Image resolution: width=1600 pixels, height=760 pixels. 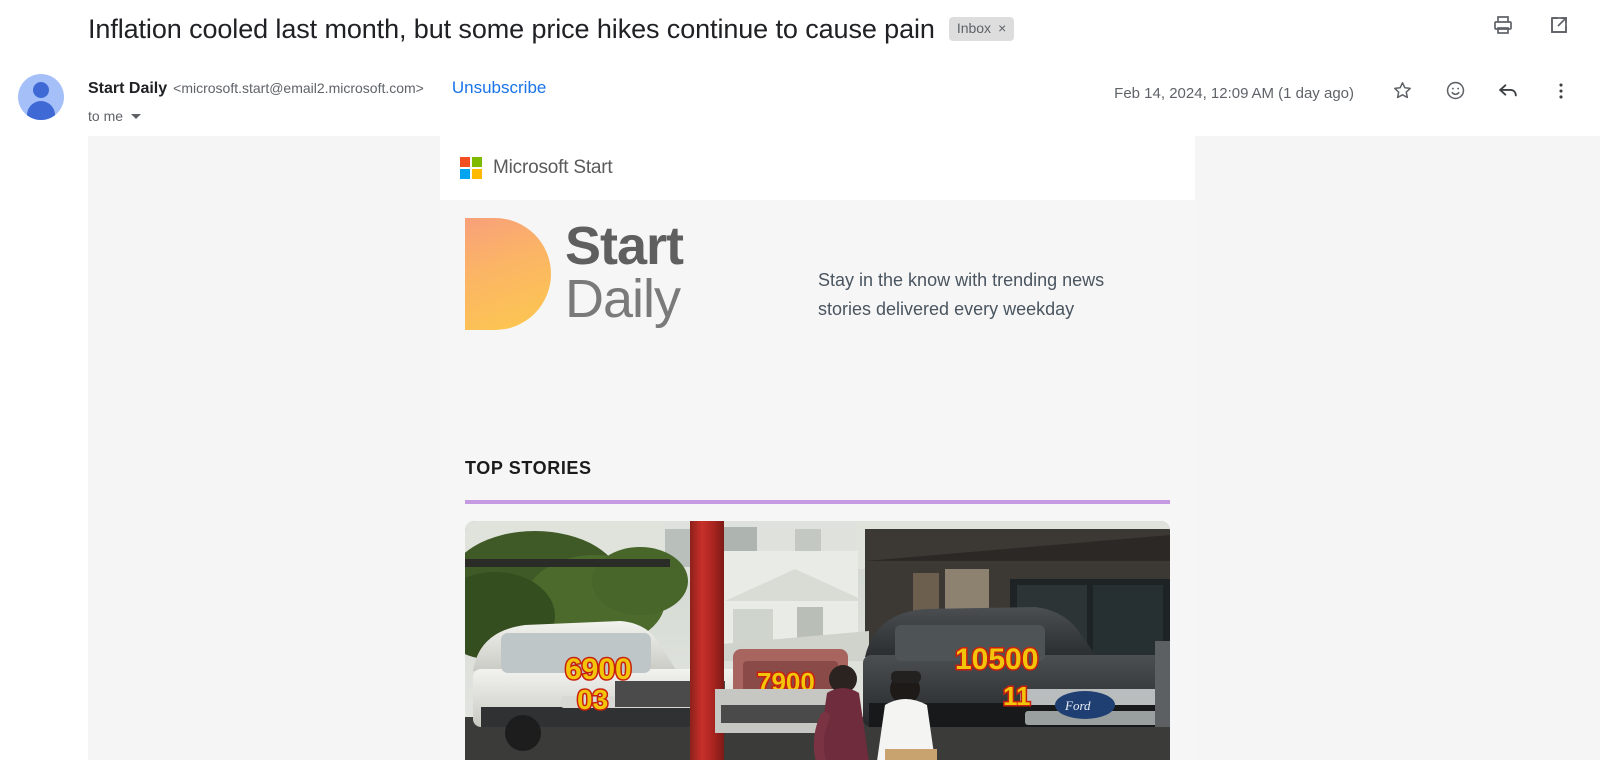 What do you see at coordinates (41, 90) in the screenshot?
I see `avatar-head` at bounding box center [41, 90].